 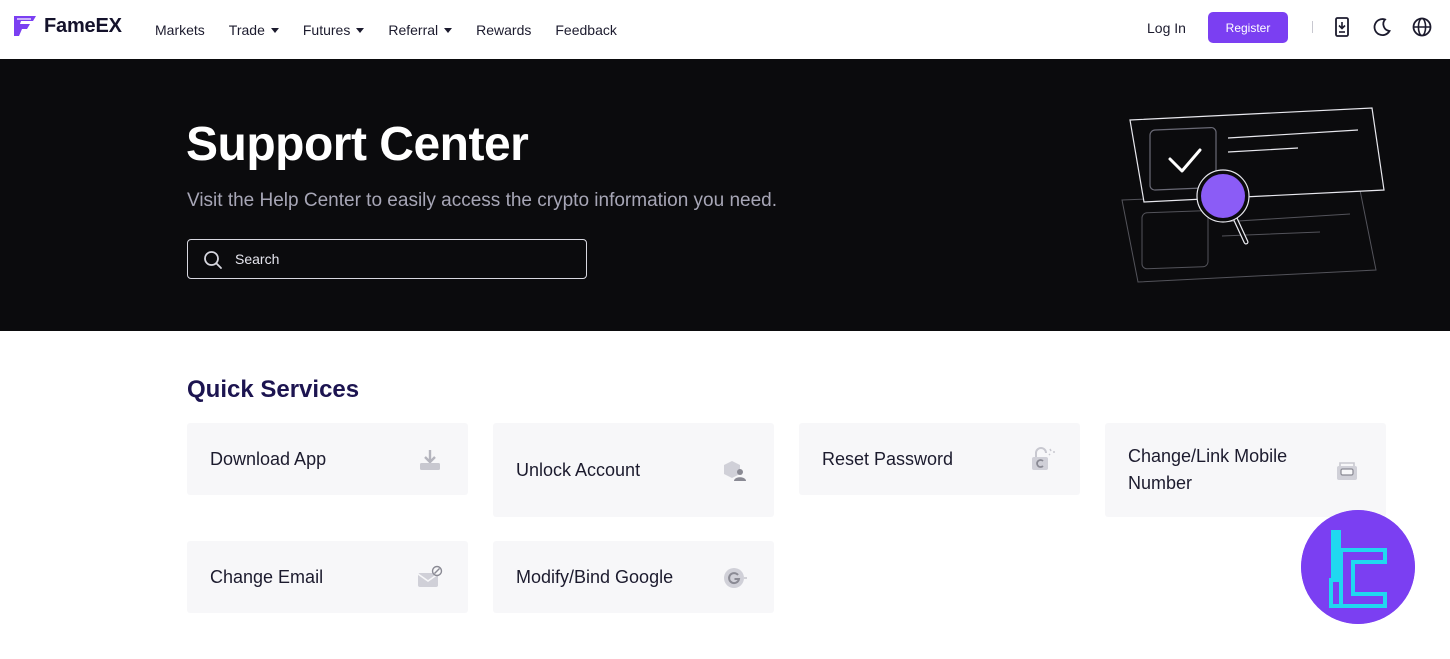 I want to click on fameex-logo: FameEX, so click(x=67, y=26).